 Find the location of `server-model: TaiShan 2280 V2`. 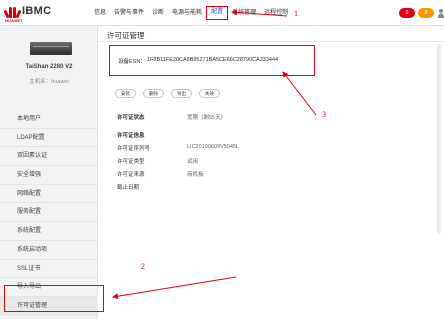

server-model: TaiShan 2280 V2 is located at coordinates (49, 67).